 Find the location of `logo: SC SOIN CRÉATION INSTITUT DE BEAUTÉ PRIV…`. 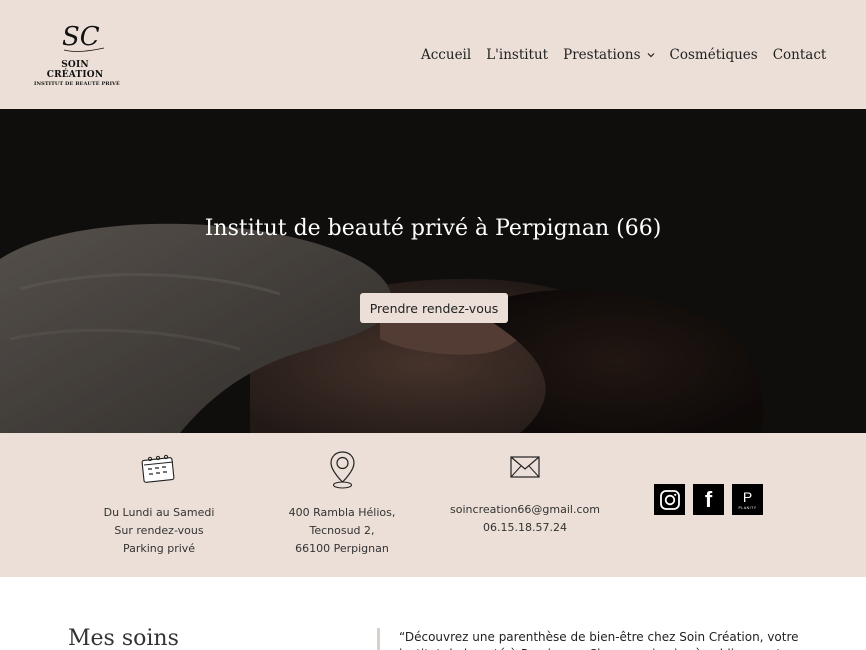

logo: SC SOIN CRÉATION INSTITUT DE BEAUTÉ PRIV… is located at coordinates (79, 56).